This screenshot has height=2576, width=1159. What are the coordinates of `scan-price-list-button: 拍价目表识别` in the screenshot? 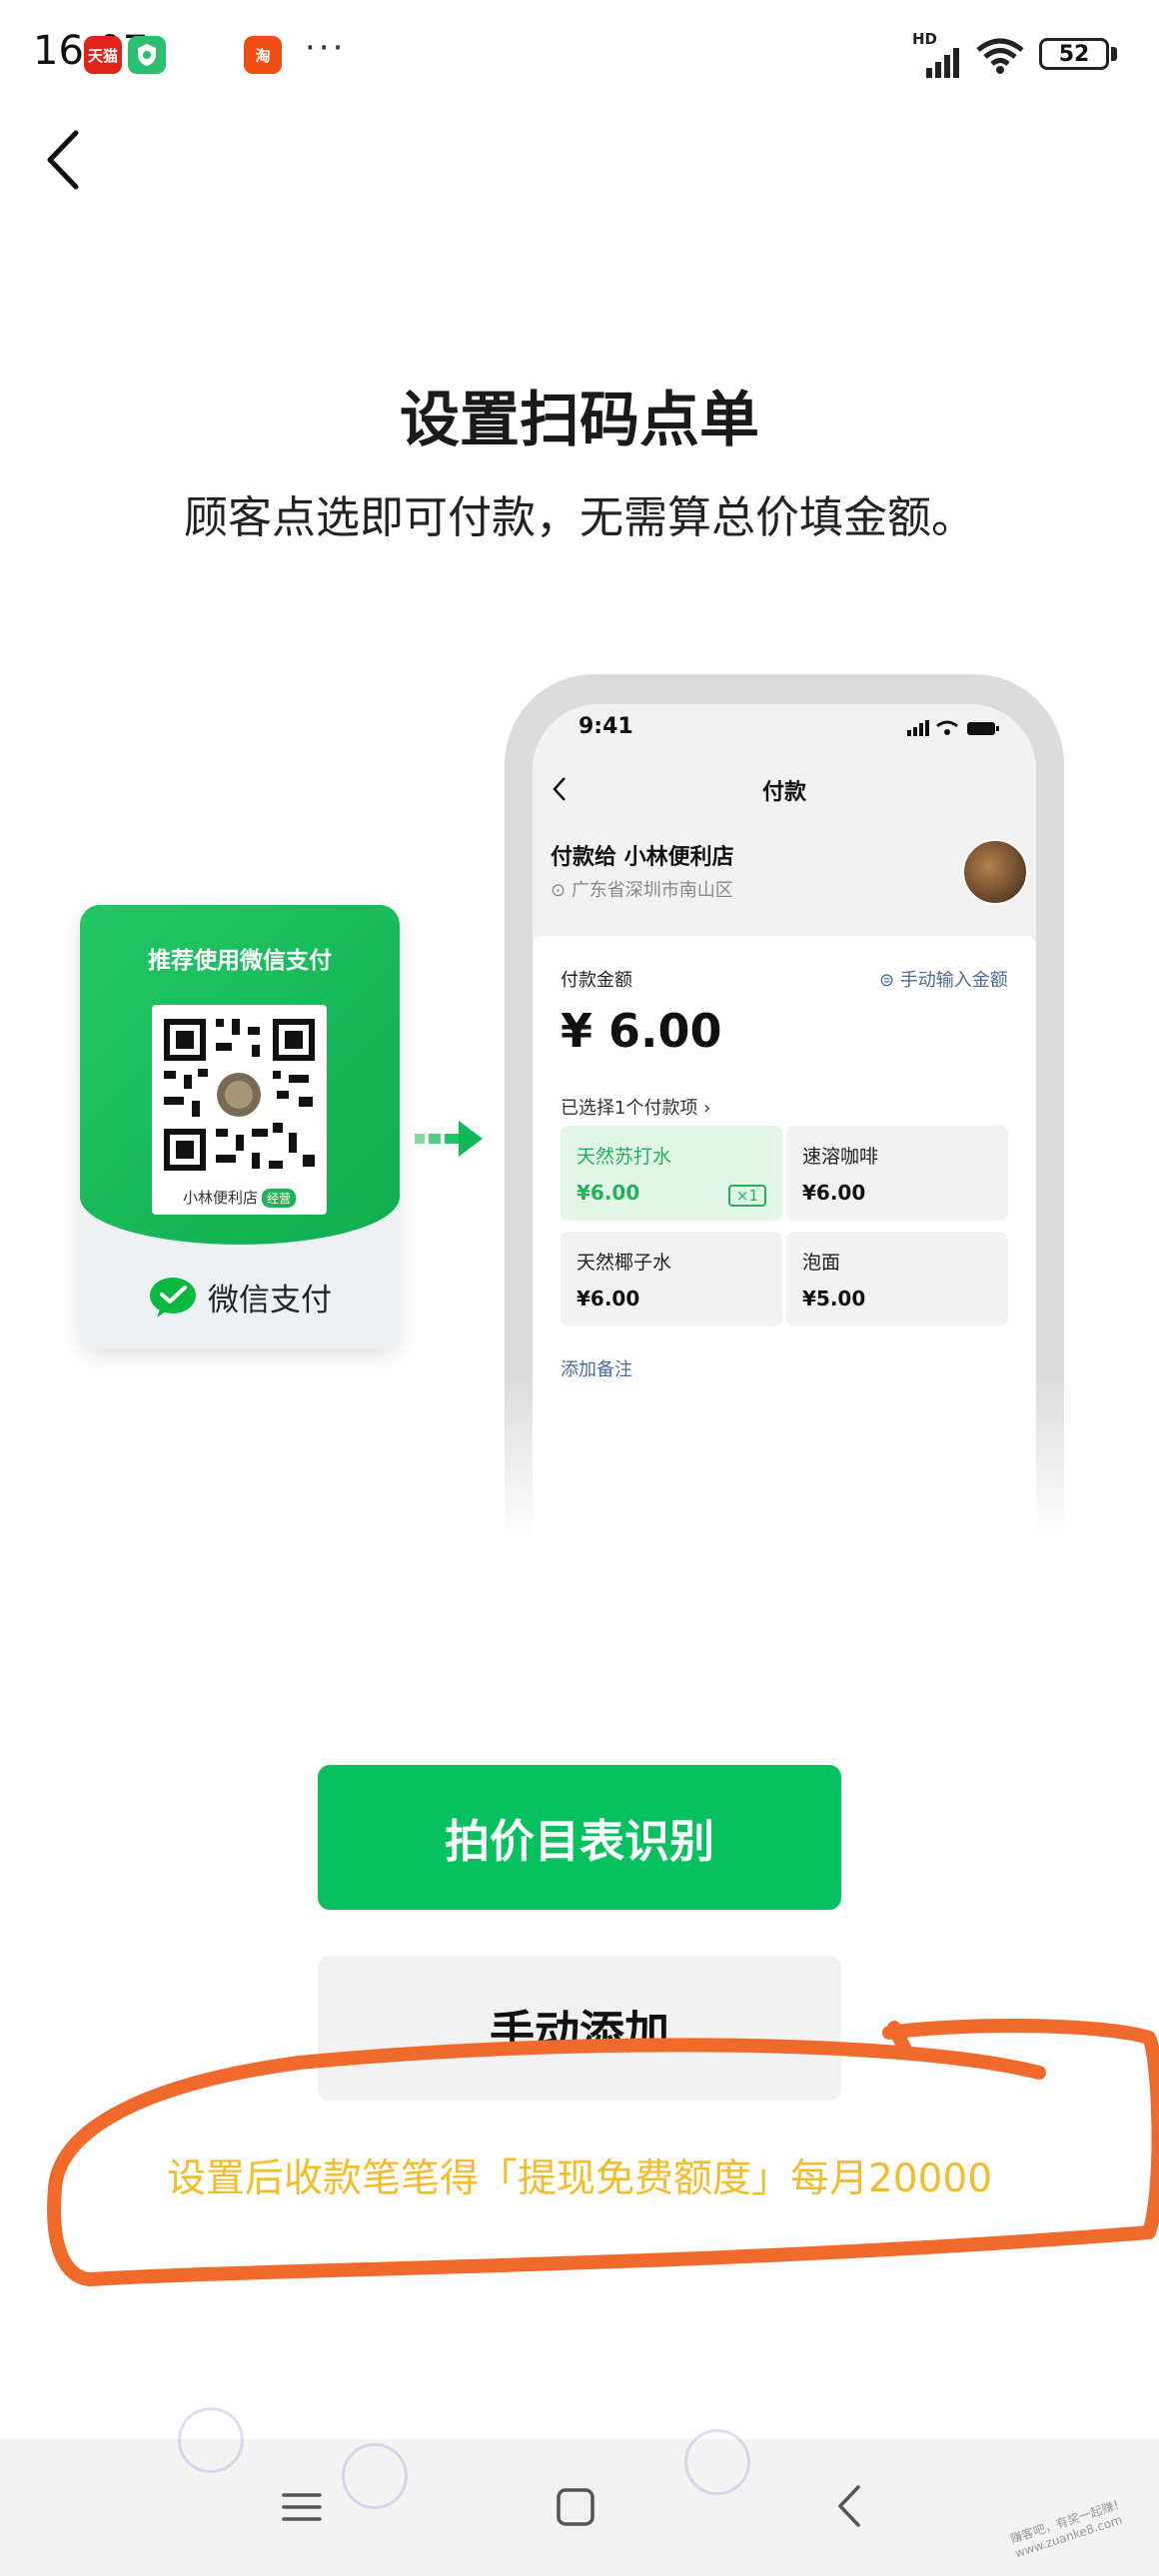 It's located at (579, 1838).